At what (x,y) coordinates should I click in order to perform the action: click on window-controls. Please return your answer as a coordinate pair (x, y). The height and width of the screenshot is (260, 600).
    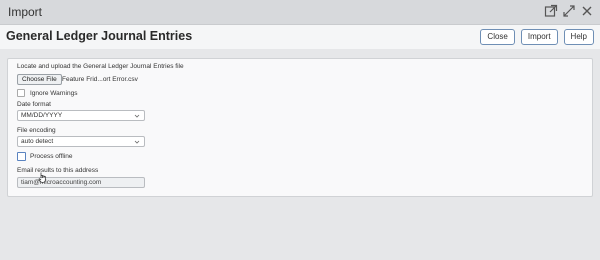
    Looking at the image, I should click on (569, 11).